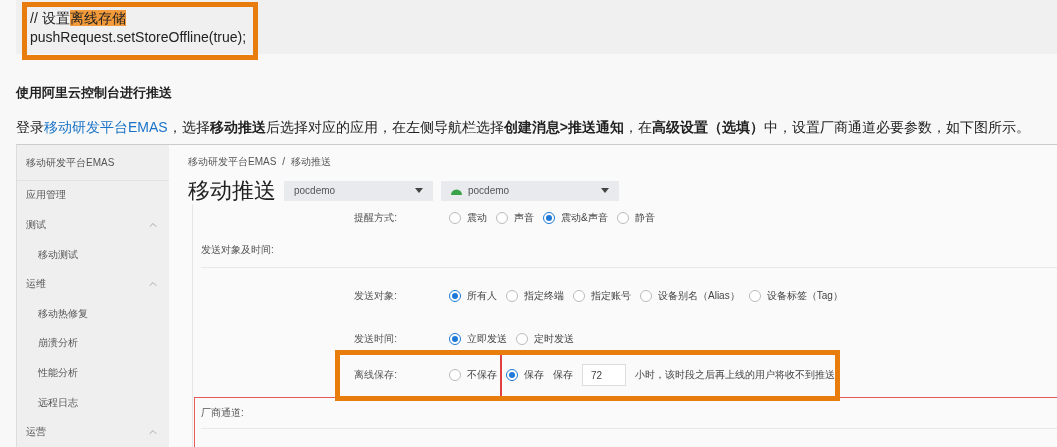 This screenshot has height=447, width=1057. I want to click on instruction-text: 登录移动研发平台EMAS，选择移动推送后选择对应的应用，在左侧导航栏选择创建消息>推送通知，在高级设置（选填）中，设置厂商通道必要参数，如下图所示。, so click(523, 126).